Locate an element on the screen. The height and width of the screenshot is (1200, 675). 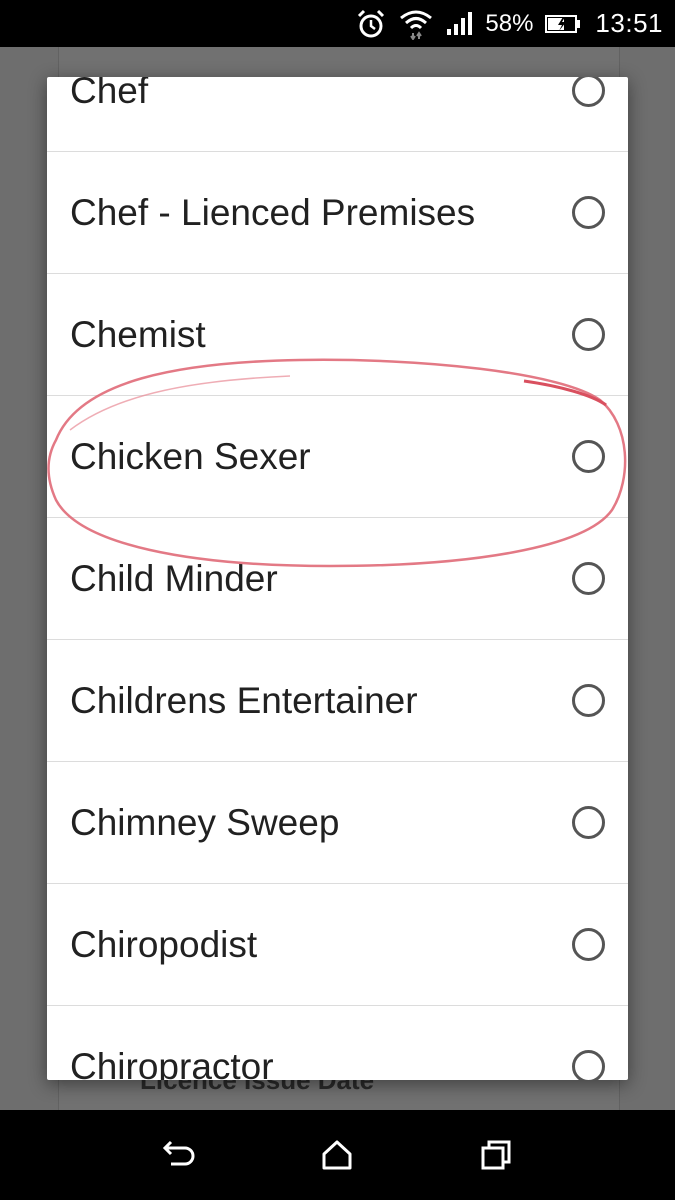
option-chef-lienced-premises: Chef - Lienced Premises is located at coordinates (337, 213).